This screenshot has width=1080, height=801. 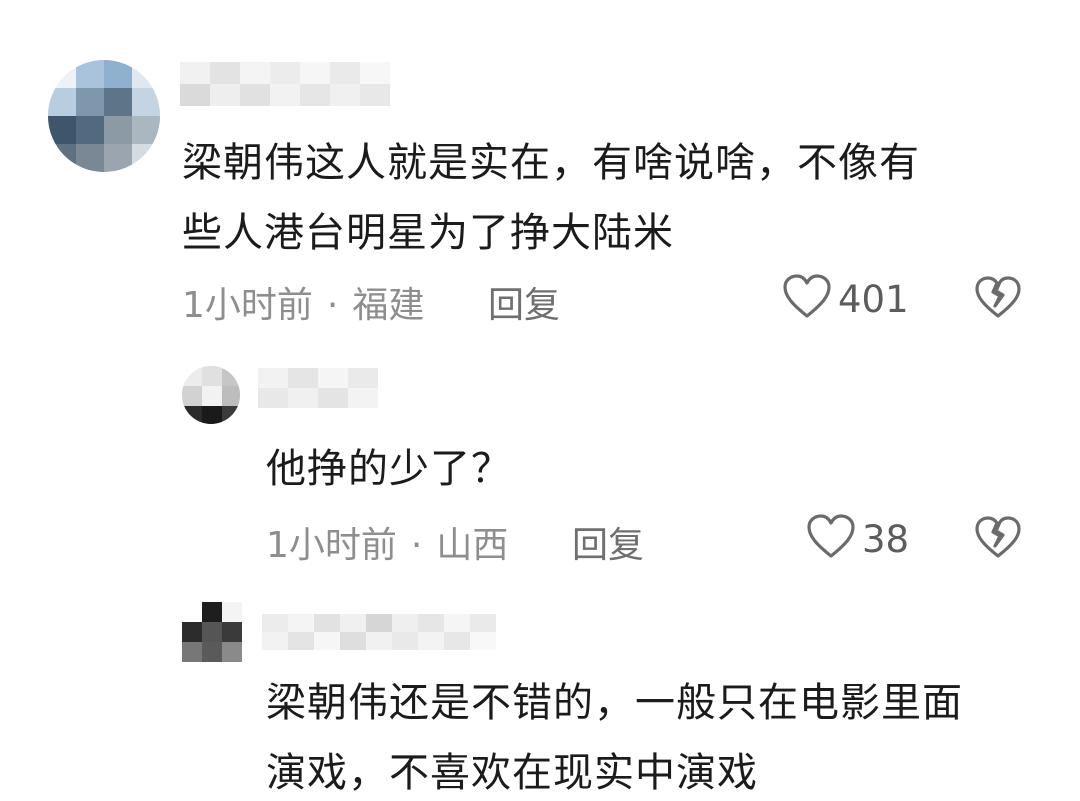 What do you see at coordinates (551, 198) in the screenshot?
I see `comment-text: 梁朝伟这人就是实在，有啥说啥，不像有 些人港台明星为了挣大陆米` at bounding box center [551, 198].